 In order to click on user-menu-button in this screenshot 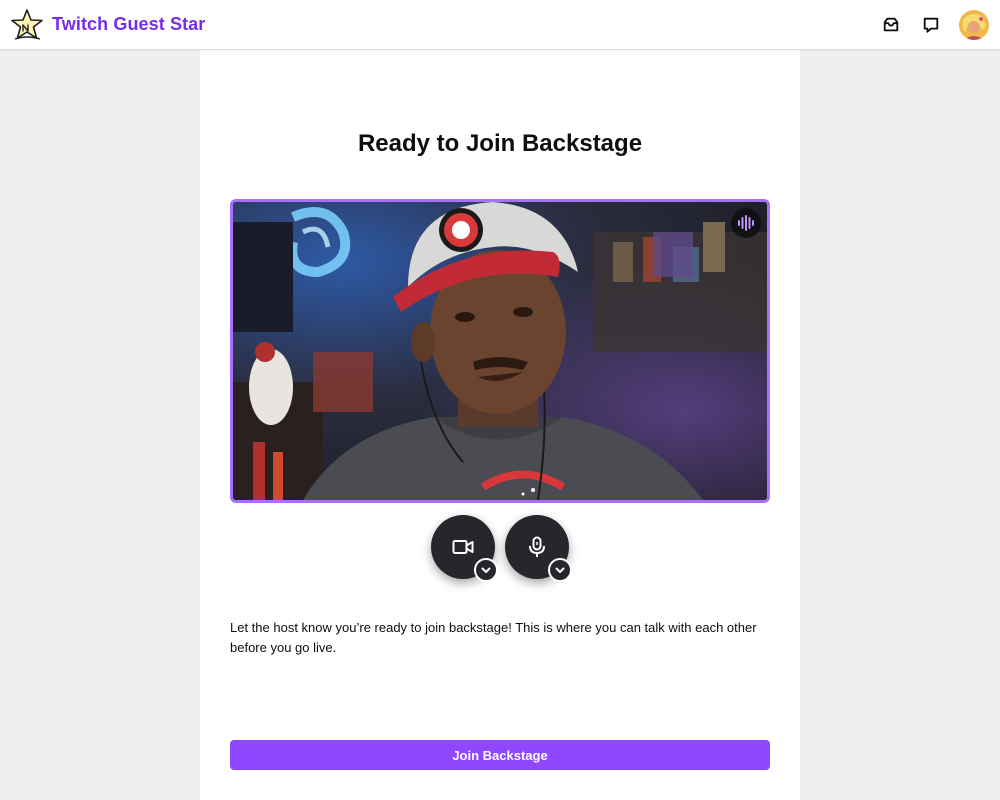, I will do `click(974, 25)`.